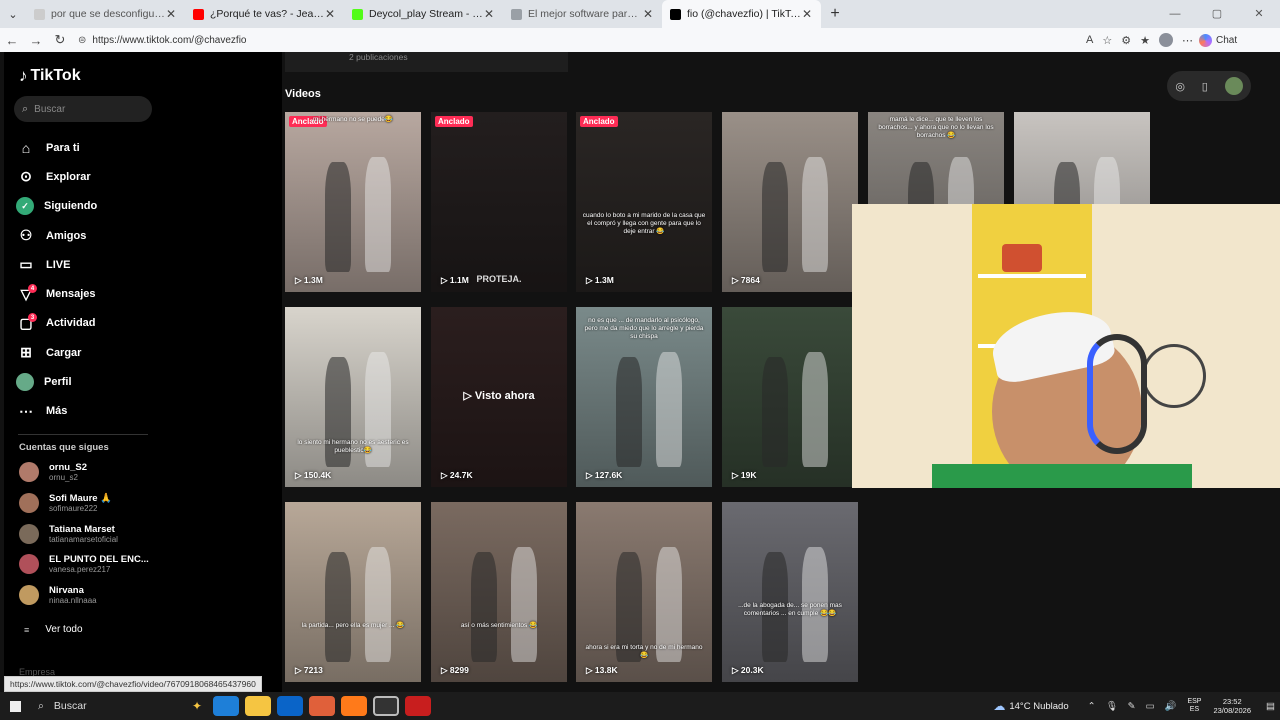 The height and width of the screenshot is (720, 1280). I want to click on chevron-up-icon: ⌃, so click(1092, 706).